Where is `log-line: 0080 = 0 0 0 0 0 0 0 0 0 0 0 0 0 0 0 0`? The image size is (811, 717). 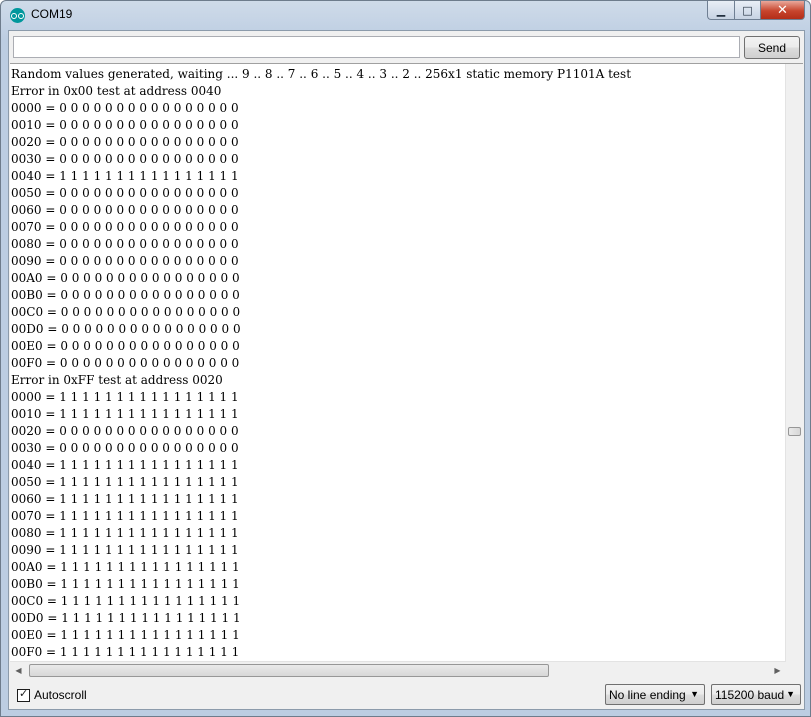 log-line: 0080 = 0 0 0 0 0 0 0 0 0 0 0 0 0 0 0 0 is located at coordinates (125, 244).